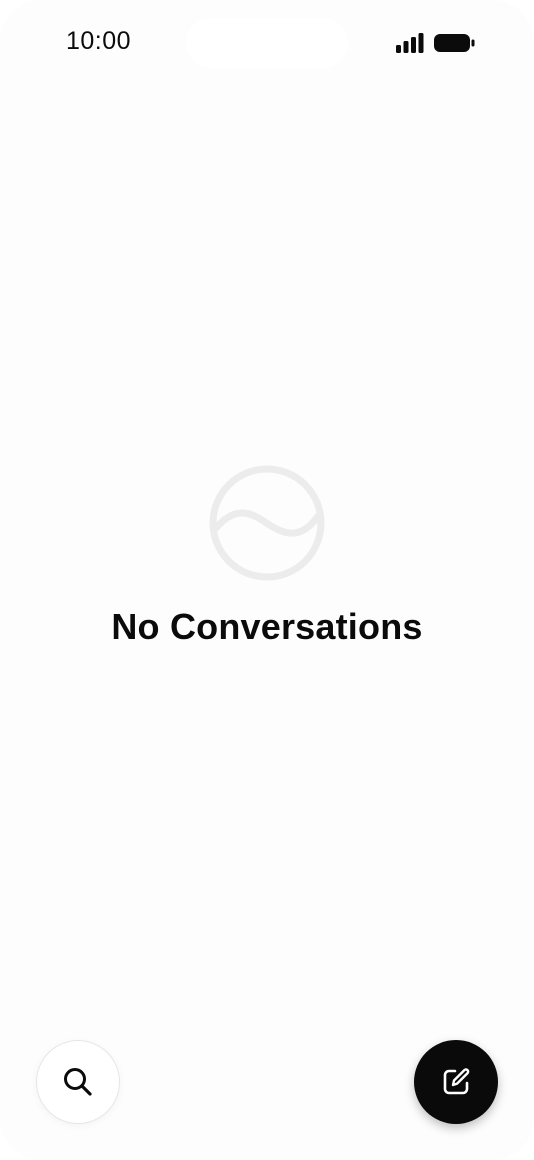 This screenshot has height=1160, width=534. I want to click on logo-circle-icon, so click(267, 523).